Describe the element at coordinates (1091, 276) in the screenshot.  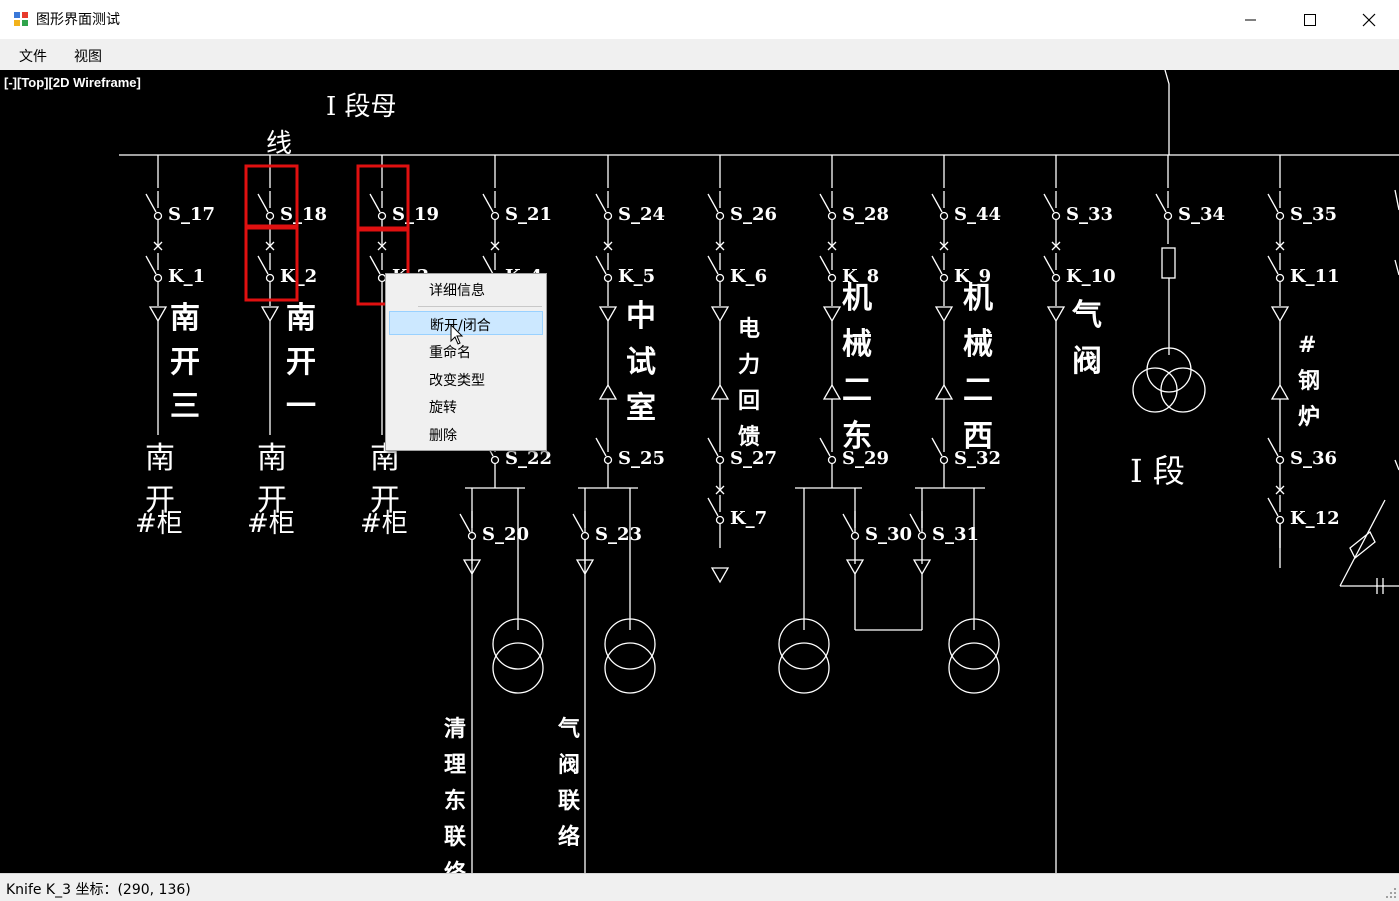
I see `knife-label: K_10` at that location.